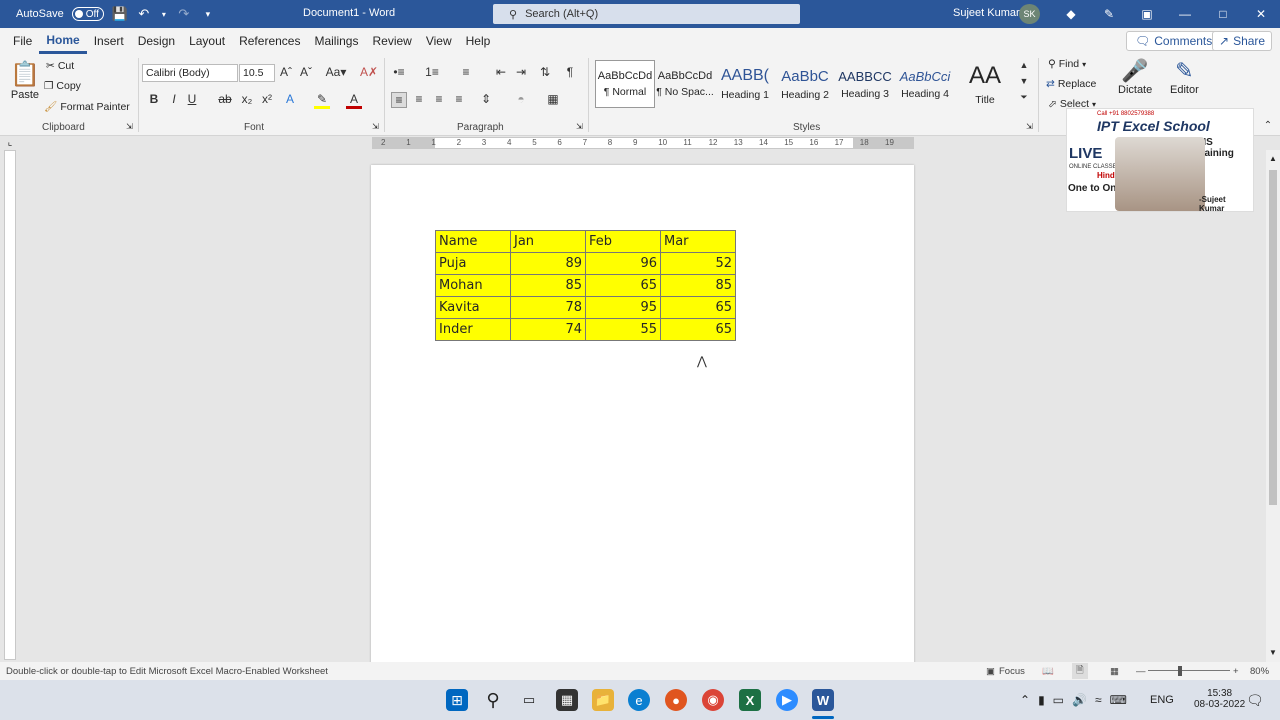 This screenshot has height=720, width=1280. I want to click on grow-font-icon: Aˆ, so click(286, 72).